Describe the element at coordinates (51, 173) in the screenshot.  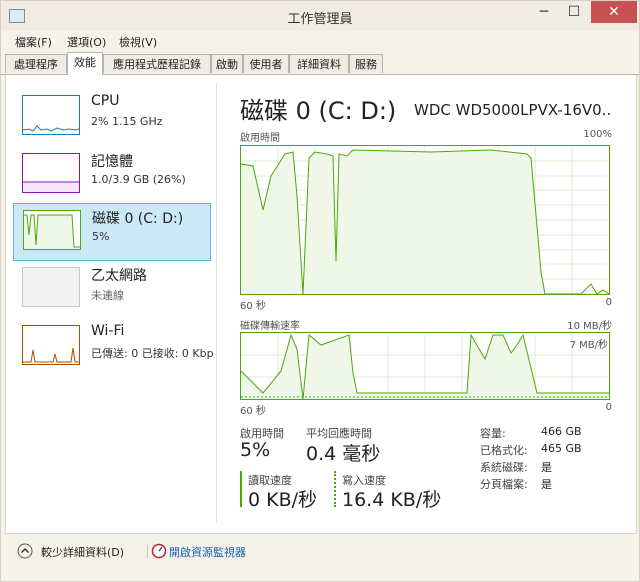
I see `memory-thumbnail-graph` at that location.